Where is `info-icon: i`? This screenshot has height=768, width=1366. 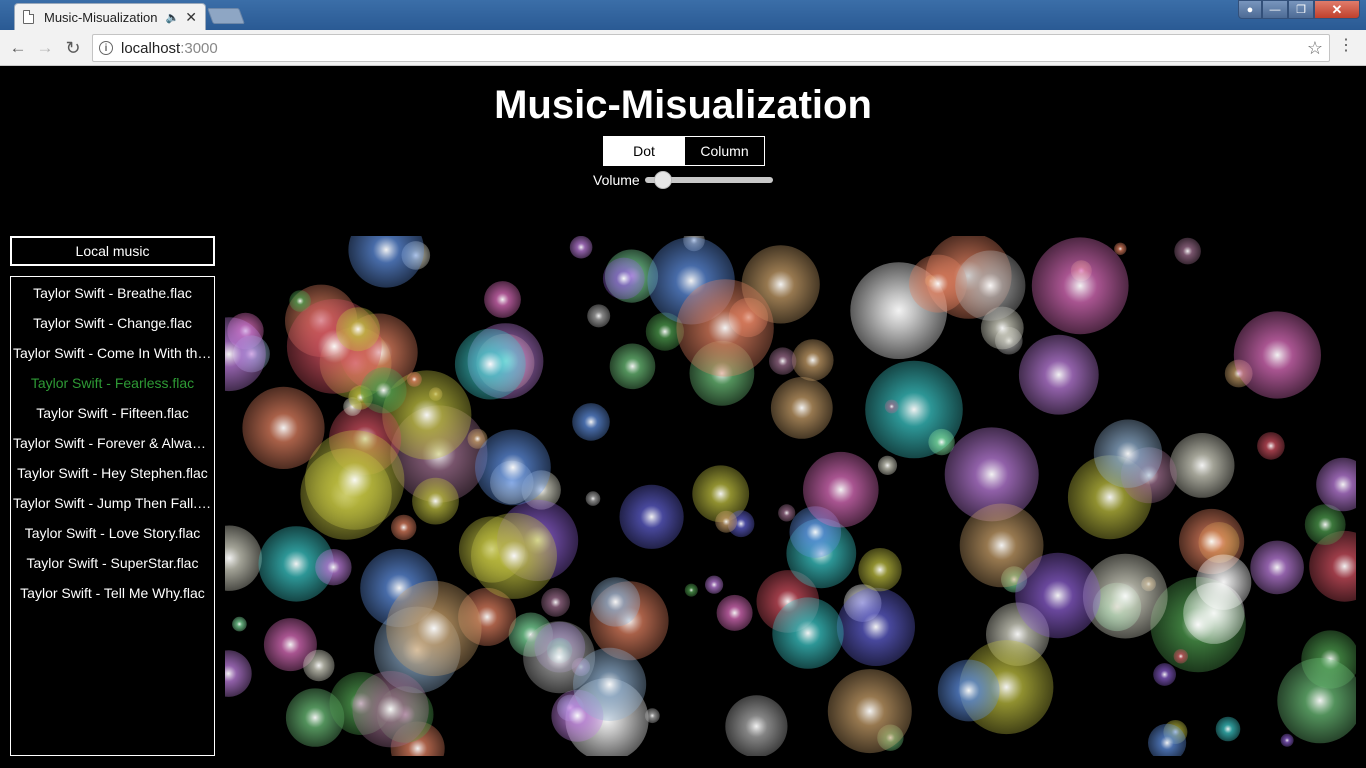 info-icon: i is located at coordinates (106, 48).